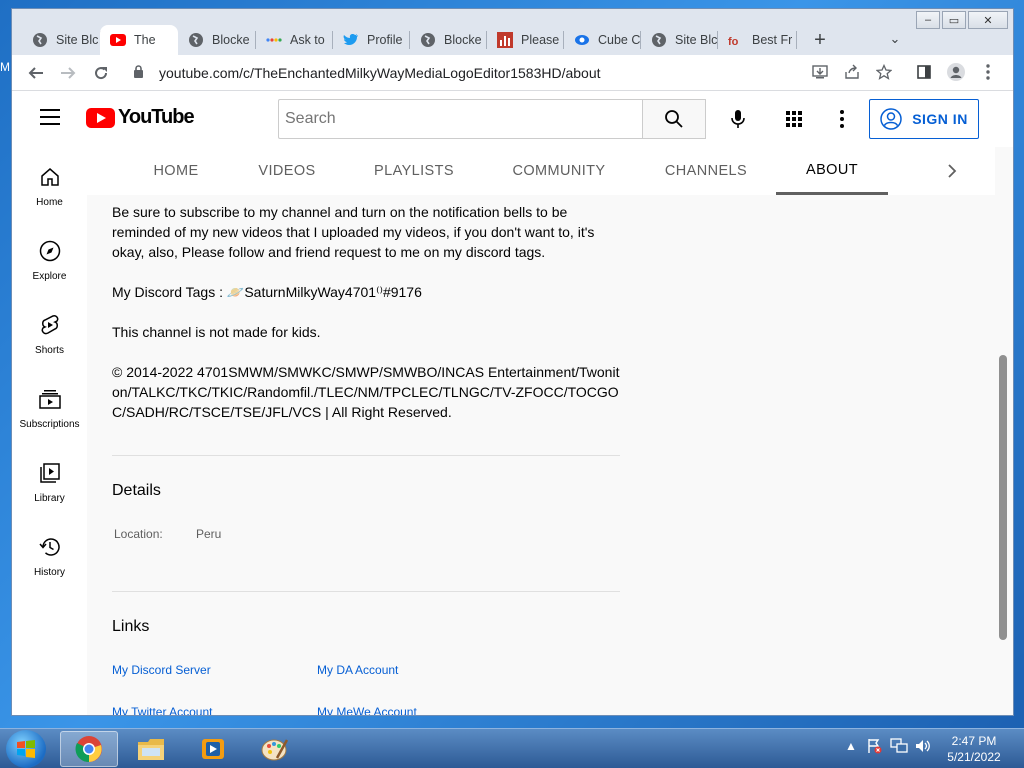 The image size is (1024, 768). What do you see at coordinates (274, 40) in the screenshot?
I see `dots-icon` at bounding box center [274, 40].